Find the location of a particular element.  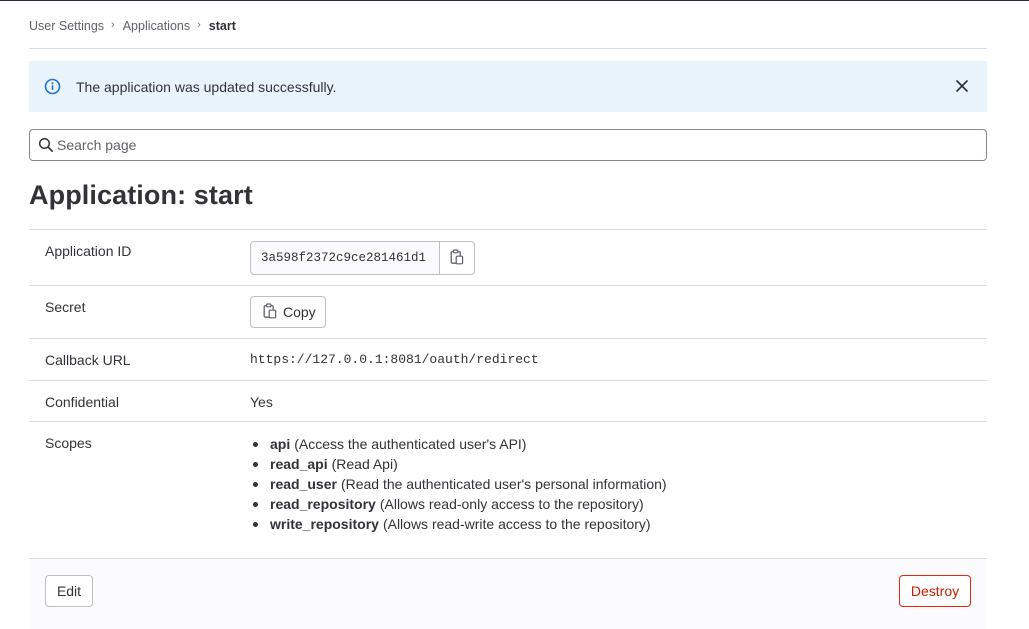

close-icon is located at coordinates (962, 86).